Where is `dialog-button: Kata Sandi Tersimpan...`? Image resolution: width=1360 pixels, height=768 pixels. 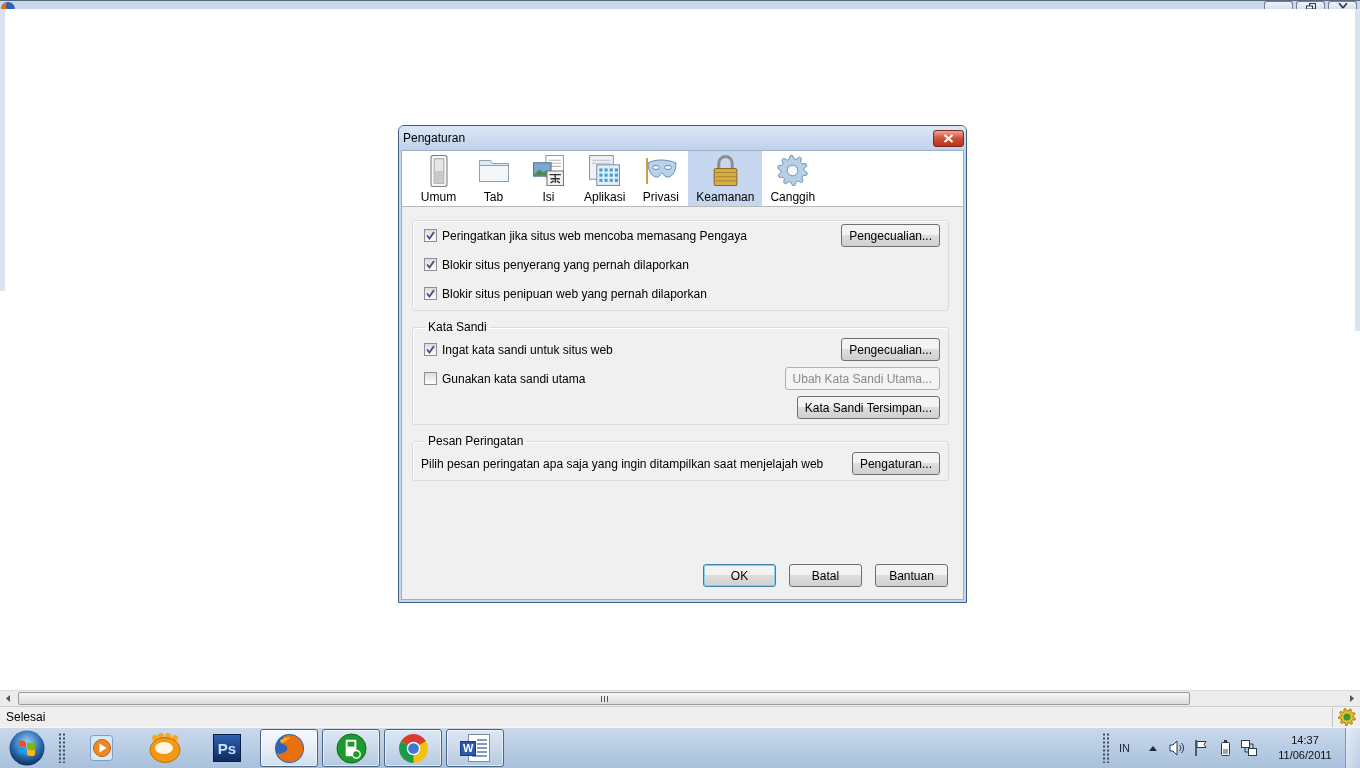
dialog-button: Kata Sandi Tersimpan... is located at coordinates (868, 407).